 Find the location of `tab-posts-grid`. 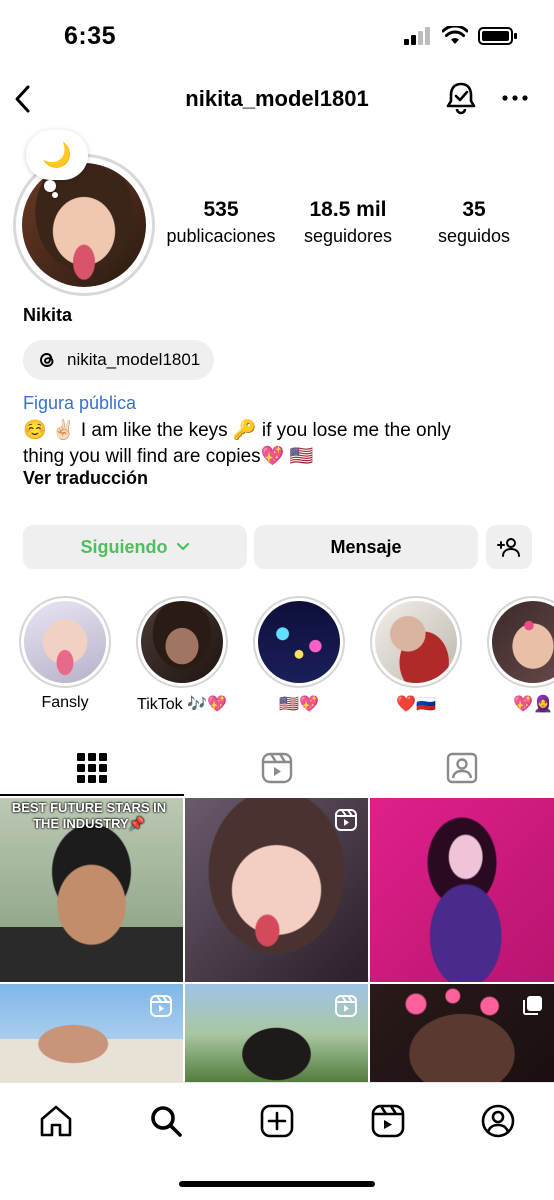

tab-posts-grid is located at coordinates (92, 768).